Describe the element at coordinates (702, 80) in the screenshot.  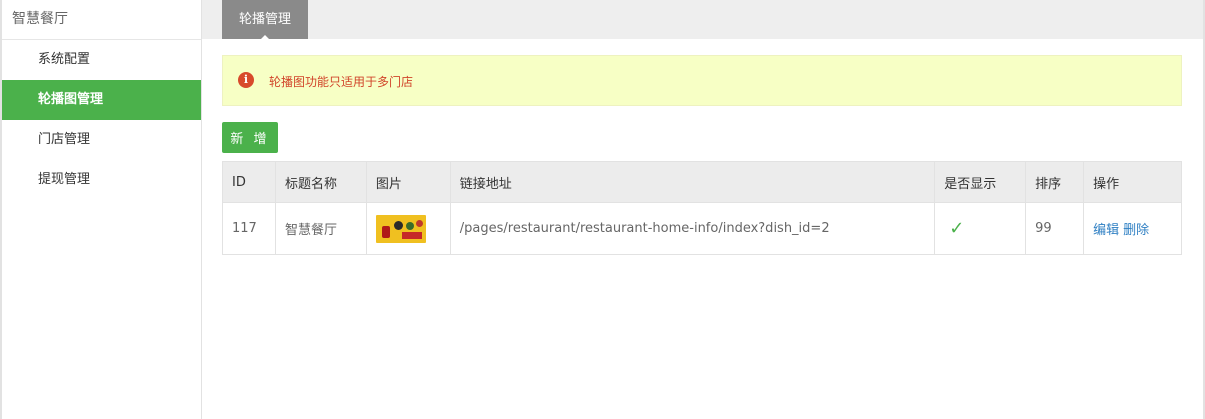
I see `notice-banner: i 轮播图功能只适用于多门店` at that location.